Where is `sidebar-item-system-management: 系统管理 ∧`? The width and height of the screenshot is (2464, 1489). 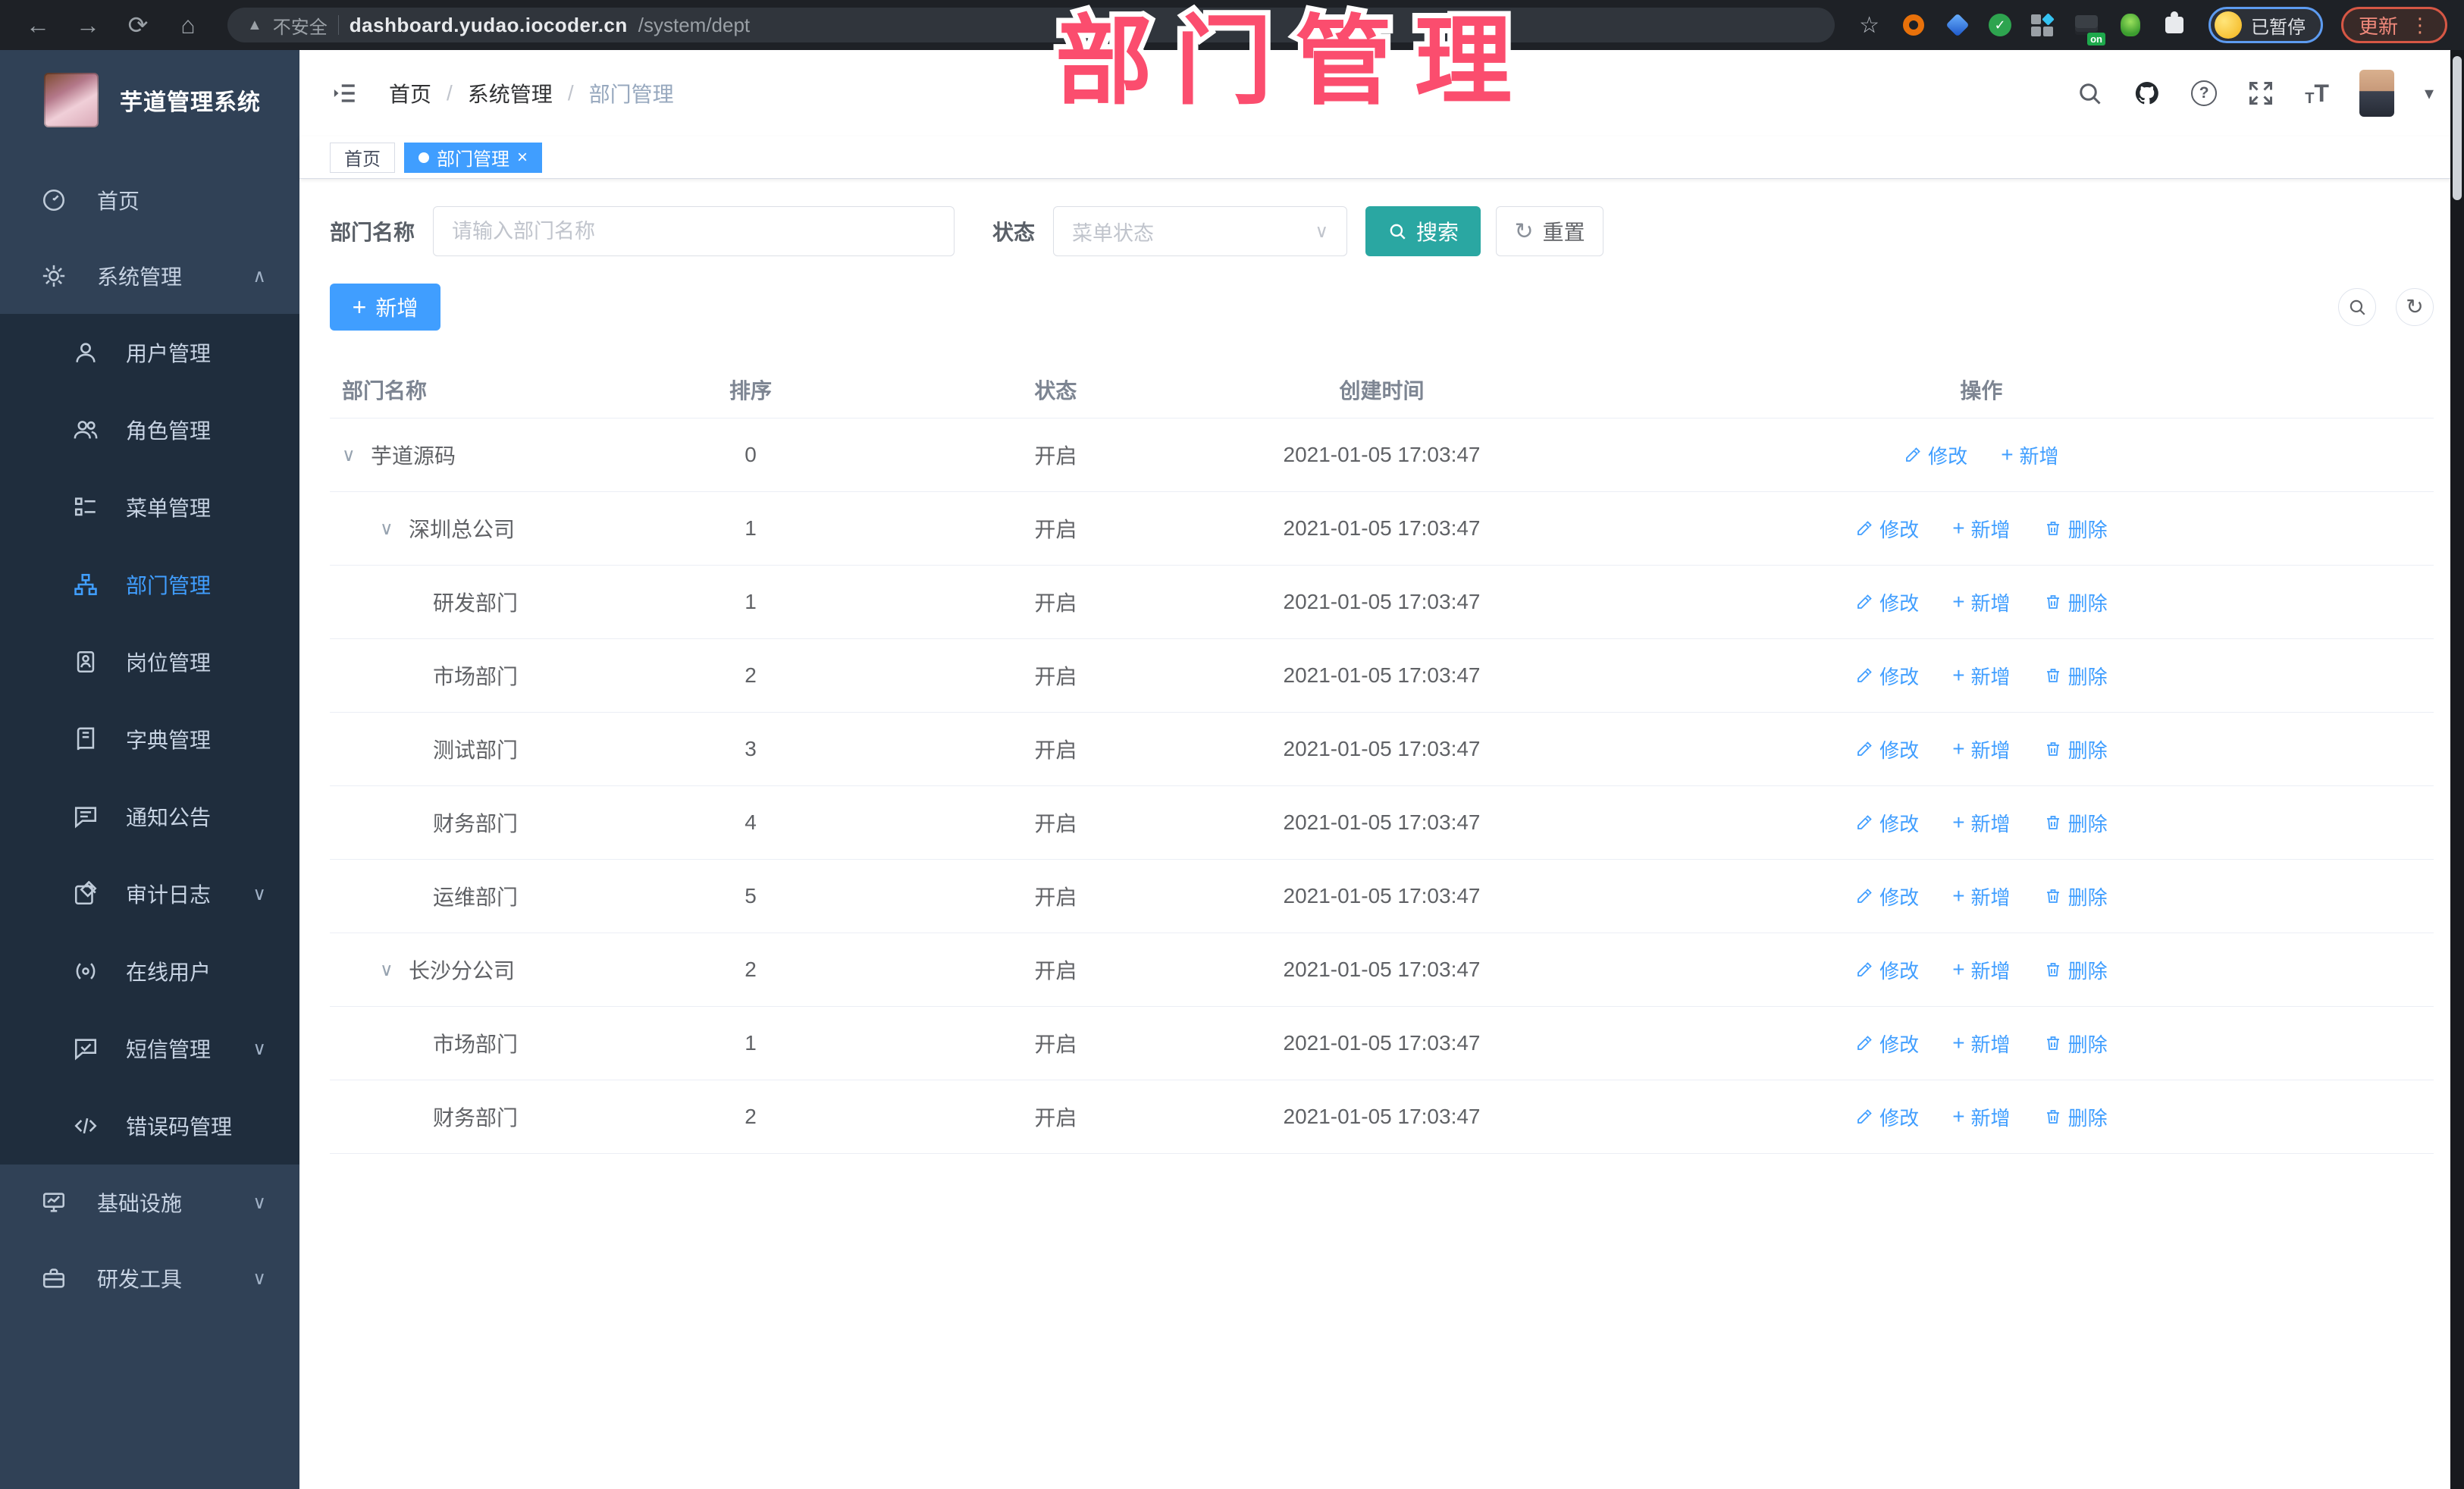 sidebar-item-system-management: 系统管理 ∧ is located at coordinates (150, 276).